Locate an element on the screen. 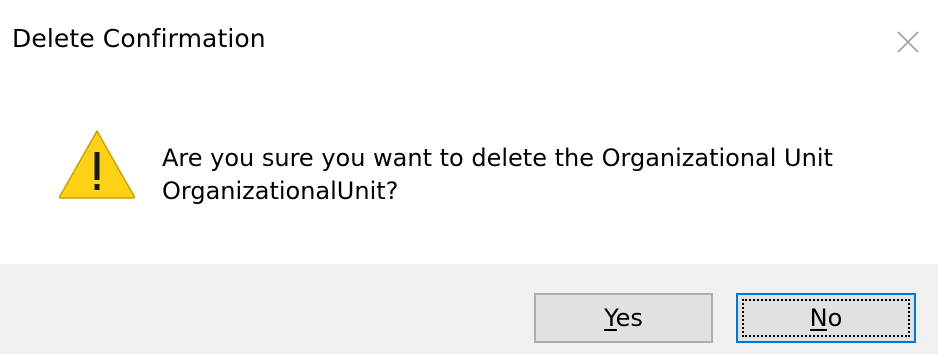 Image resolution: width=938 pixels, height=354 pixels. no-button: No is located at coordinates (826, 318).